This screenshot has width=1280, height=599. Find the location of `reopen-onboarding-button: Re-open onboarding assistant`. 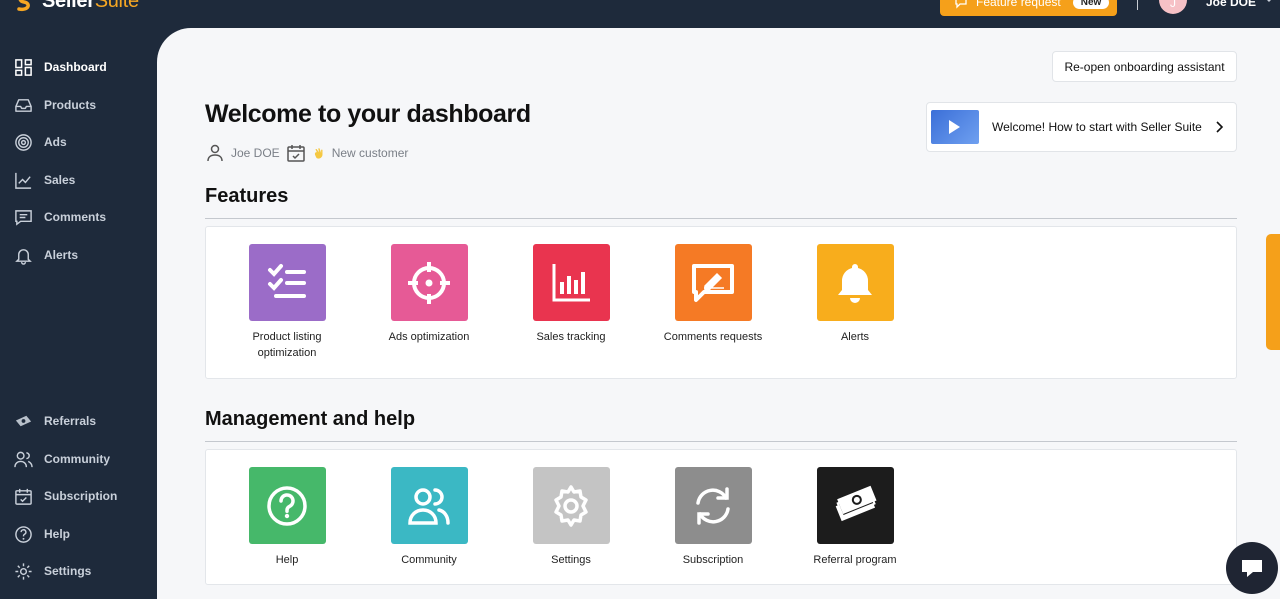

reopen-onboarding-button: Re-open onboarding assistant is located at coordinates (1144, 66).